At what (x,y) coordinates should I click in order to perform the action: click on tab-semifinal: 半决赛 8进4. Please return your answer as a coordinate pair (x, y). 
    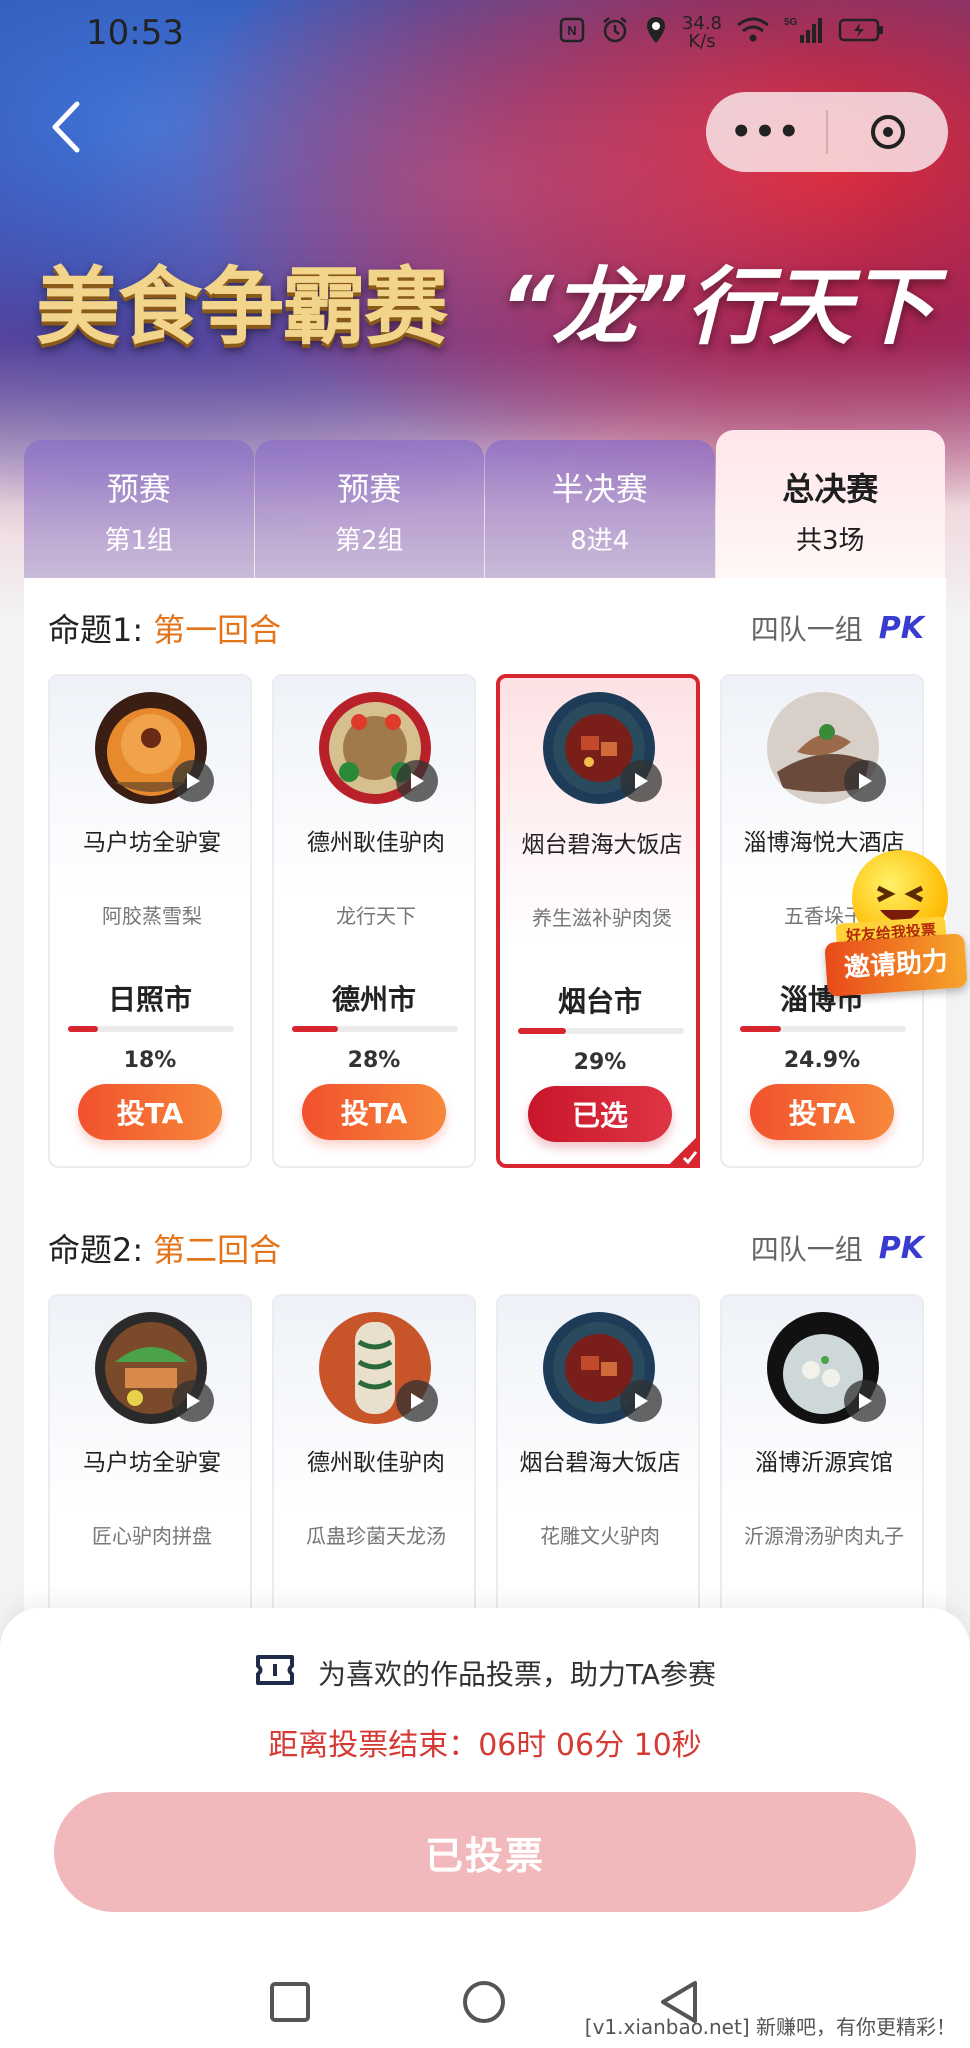
    Looking at the image, I should click on (600, 510).